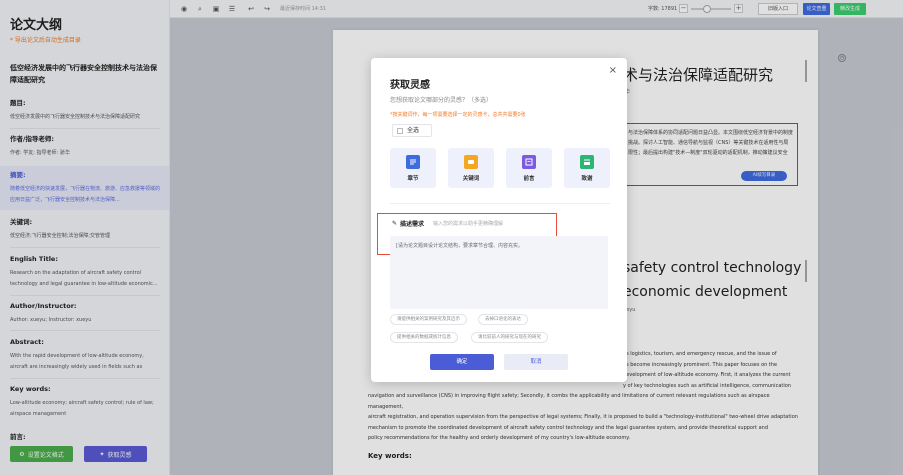 The image size is (903, 475). What do you see at coordinates (428, 319) in the screenshot?
I see `suggestion-chip: 请提供相关的案例研究及其启示` at bounding box center [428, 319].